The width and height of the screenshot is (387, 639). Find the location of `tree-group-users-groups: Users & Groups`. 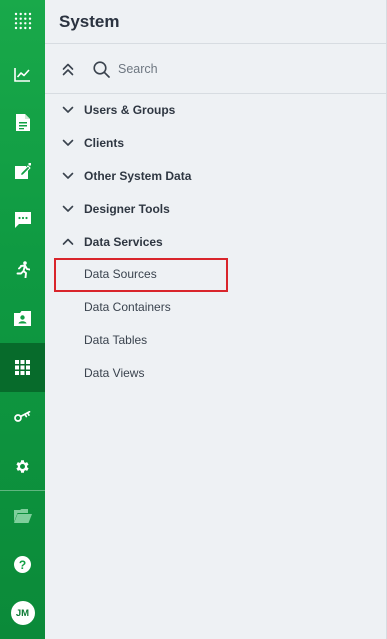

tree-group-users-groups: Users & Groups is located at coordinates (215, 110).